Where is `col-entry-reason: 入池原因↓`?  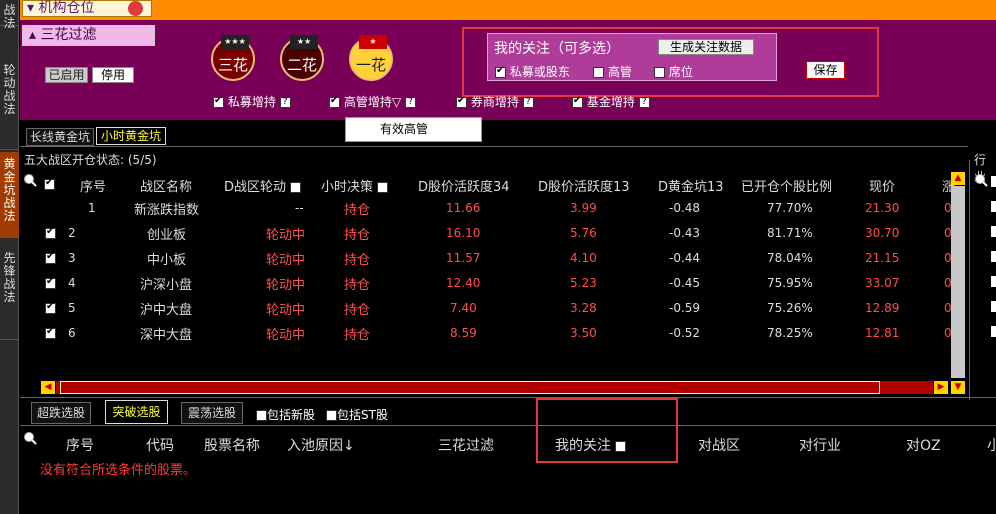 col-entry-reason: 入池原因↓ is located at coordinates (321, 445).